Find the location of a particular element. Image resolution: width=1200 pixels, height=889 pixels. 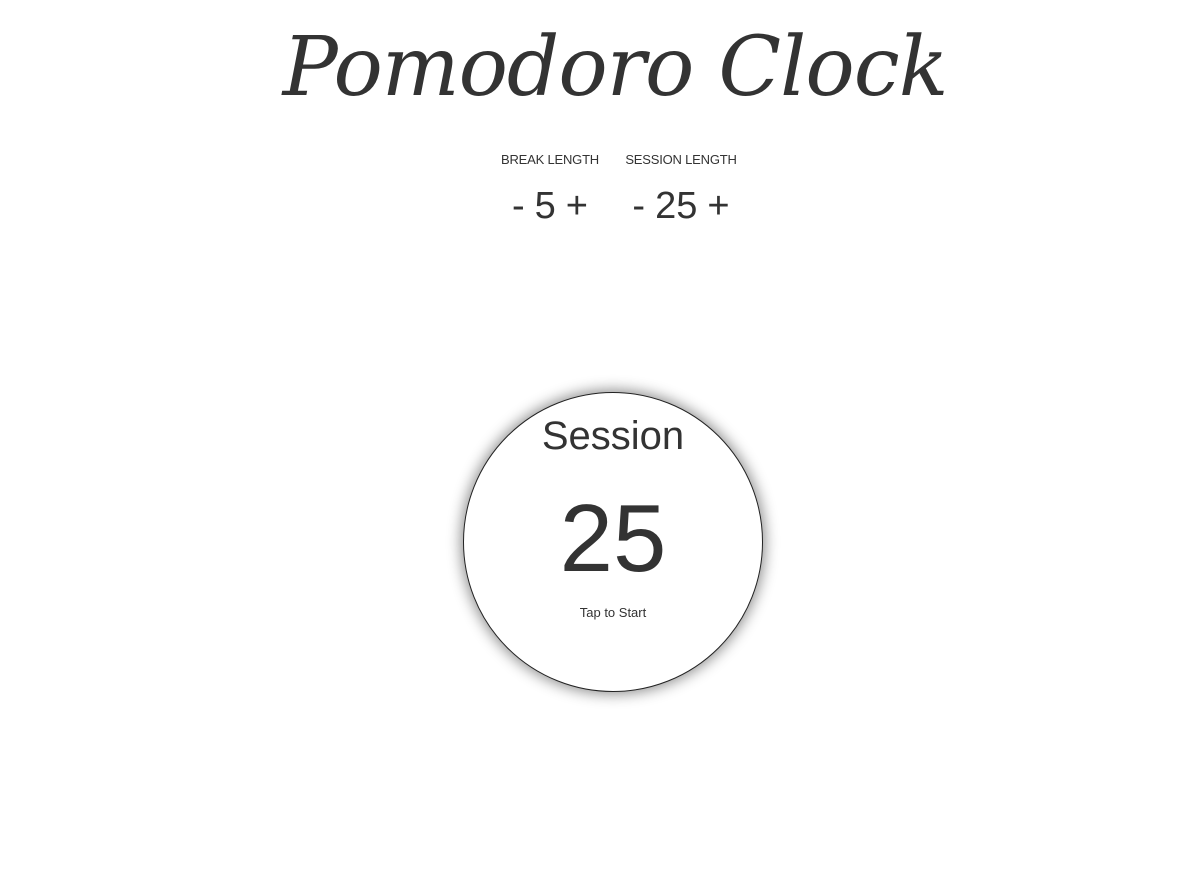

session-length-row: -25 + is located at coordinates (681, 206).